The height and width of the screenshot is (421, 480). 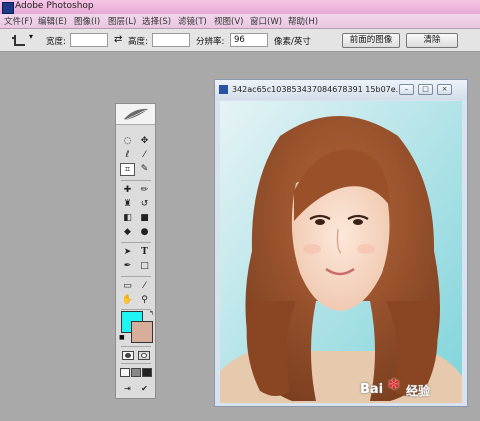 I want to click on healing-icon: ✚, so click(x=127, y=190).